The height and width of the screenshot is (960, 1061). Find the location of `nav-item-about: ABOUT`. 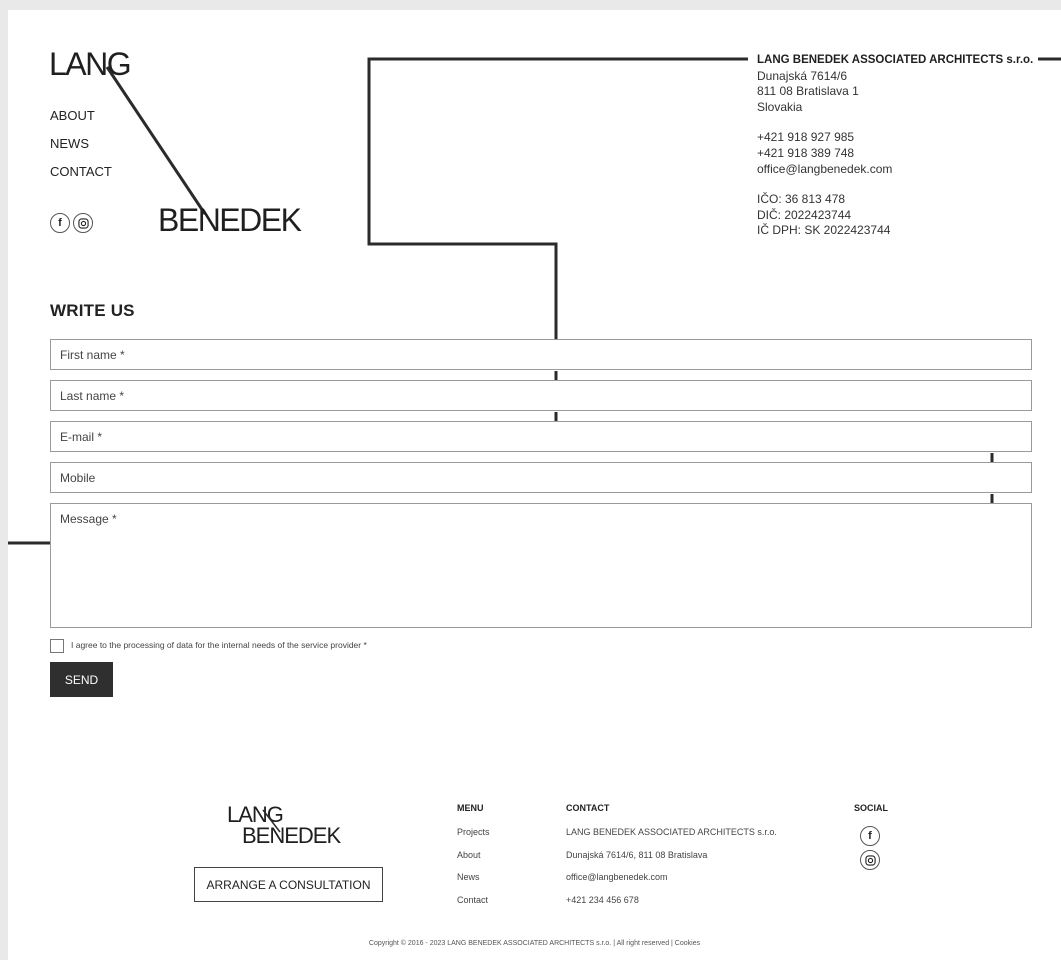

nav-item-about: ABOUT is located at coordinates (81, 122).